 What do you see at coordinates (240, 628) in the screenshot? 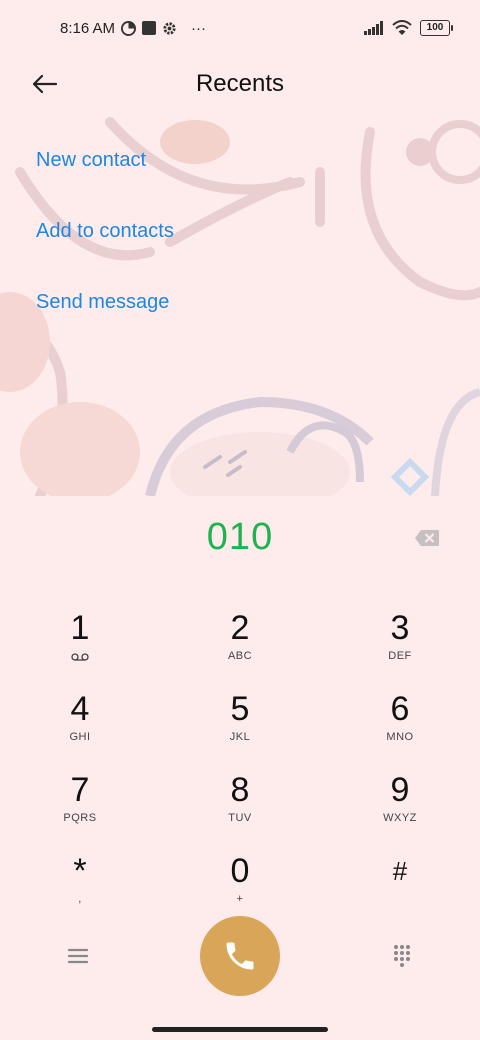
I see `key-digit: 2` at bounding box center [240, 628].